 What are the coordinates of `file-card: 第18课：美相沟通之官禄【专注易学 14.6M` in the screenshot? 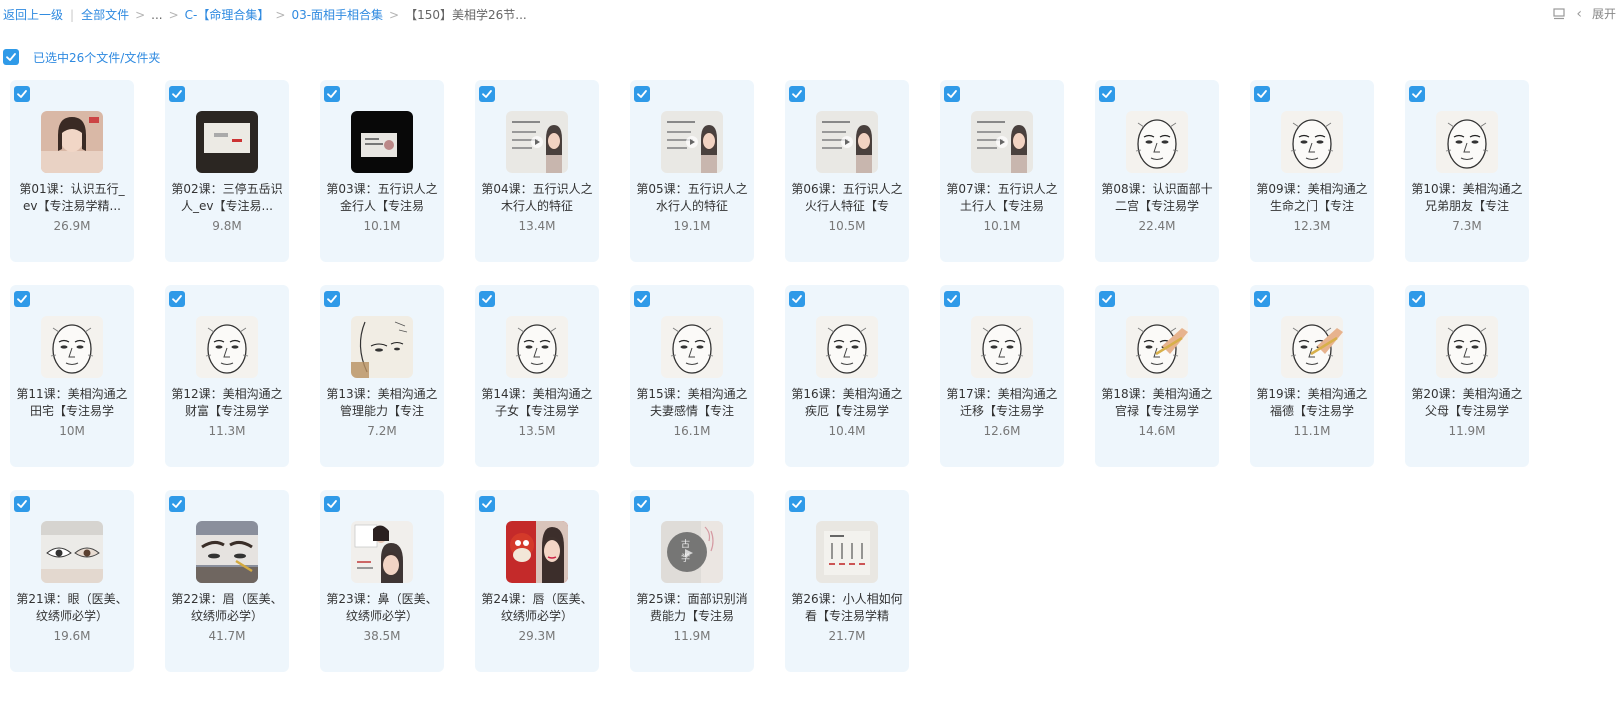 It's located at (1157, 376).